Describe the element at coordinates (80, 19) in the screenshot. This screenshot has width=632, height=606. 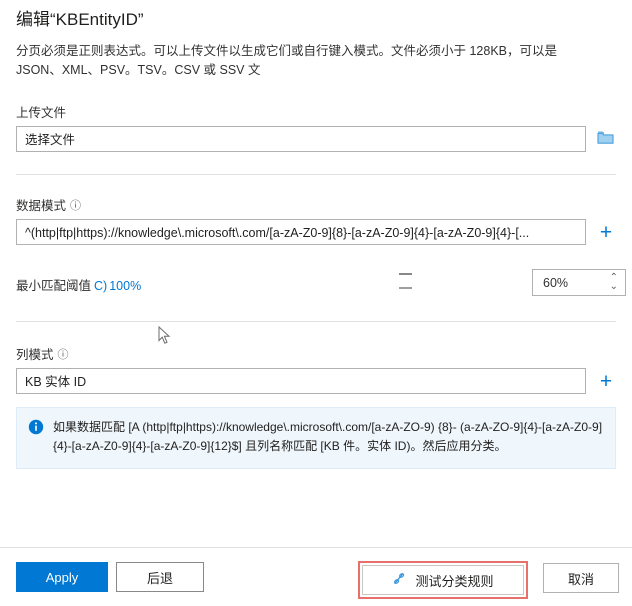
I see `page-title: 编辑“KBEntityID”` at that location.